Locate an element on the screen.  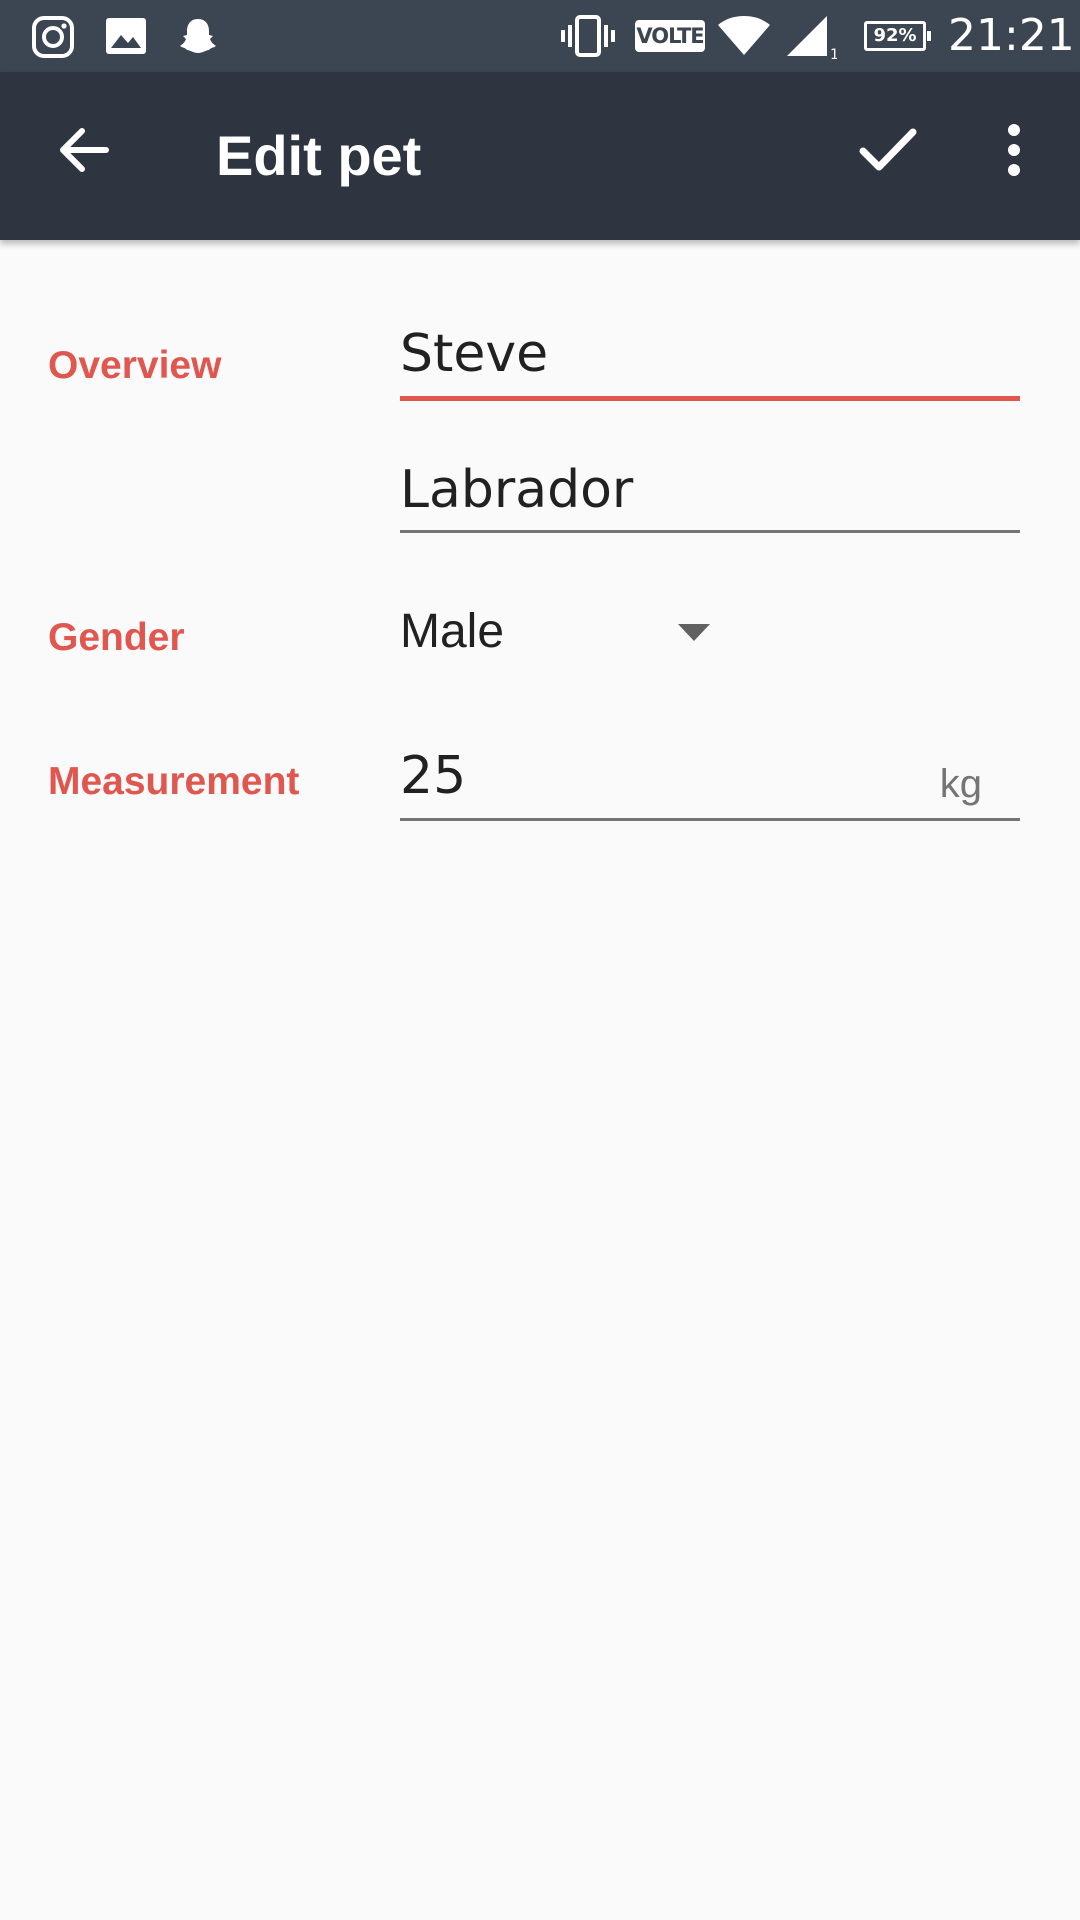
status-clock: 21:21 is located at coordinates (1011, 35).